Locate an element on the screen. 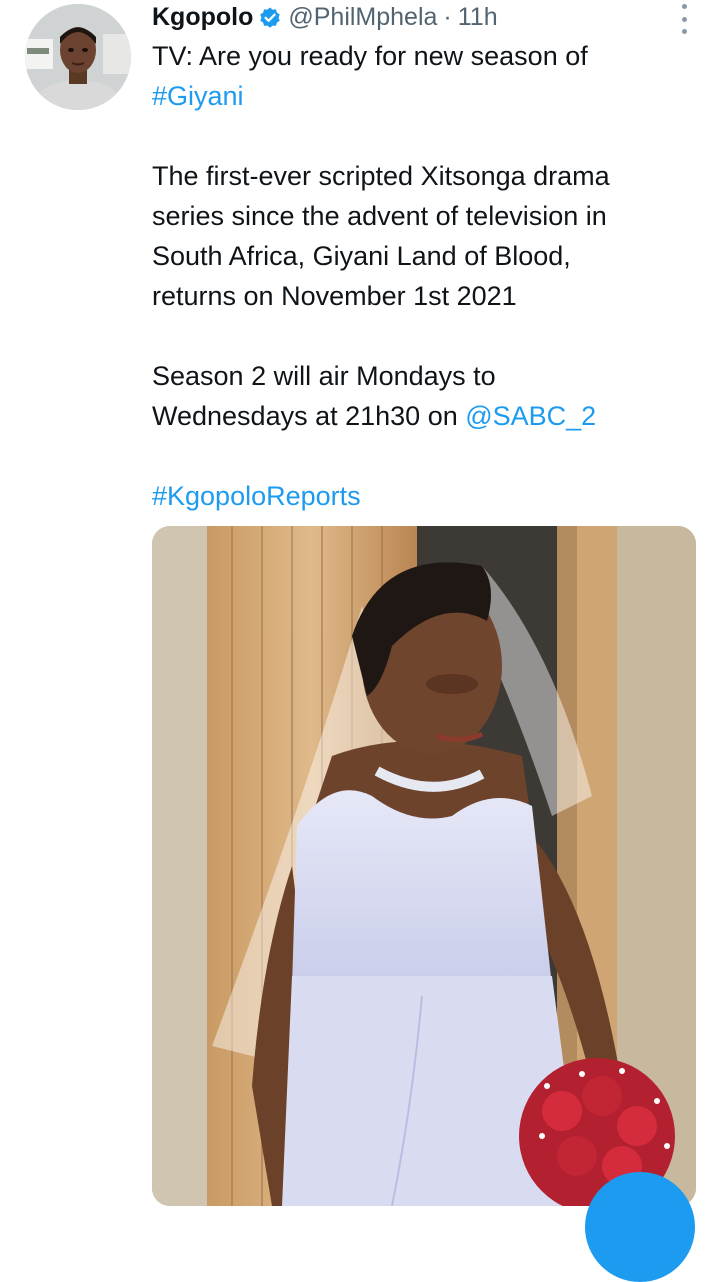  more-options-icon is located at coordinates (684, 19).